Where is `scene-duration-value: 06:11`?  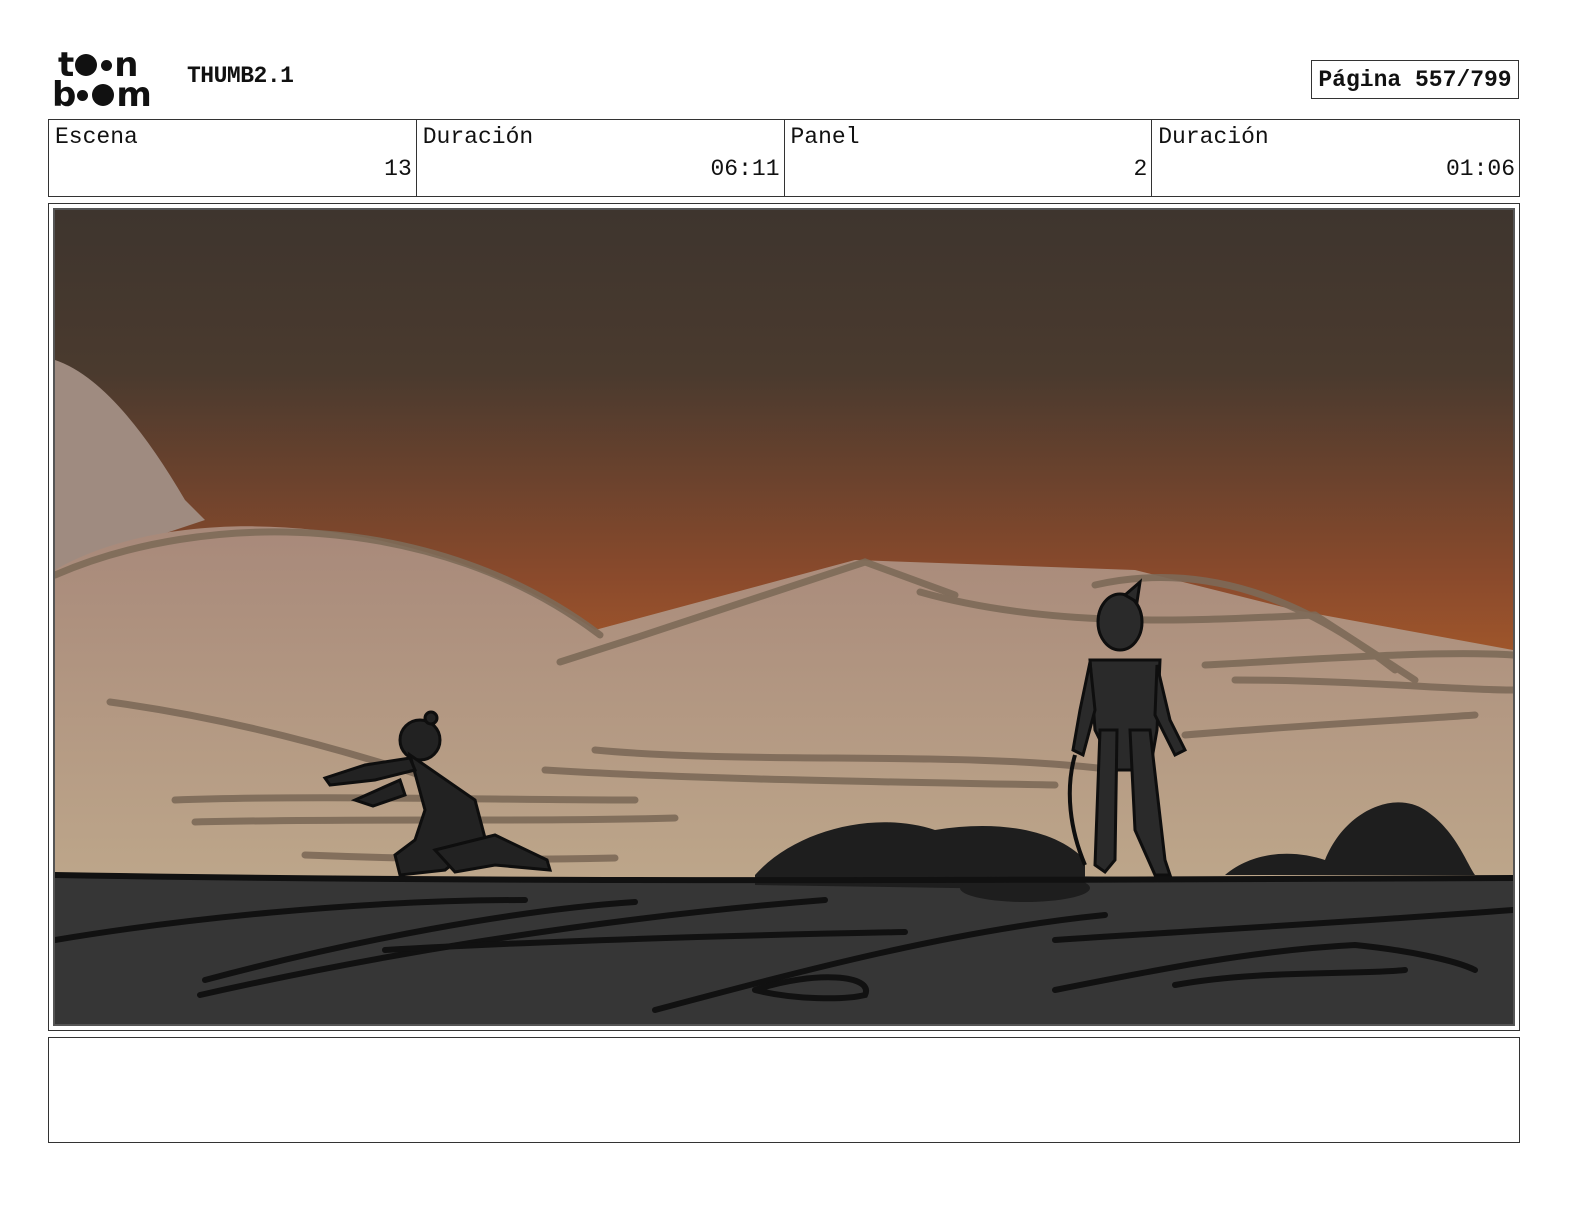 scene-duration-value: 06:11 is located at coordinates (745, 169).